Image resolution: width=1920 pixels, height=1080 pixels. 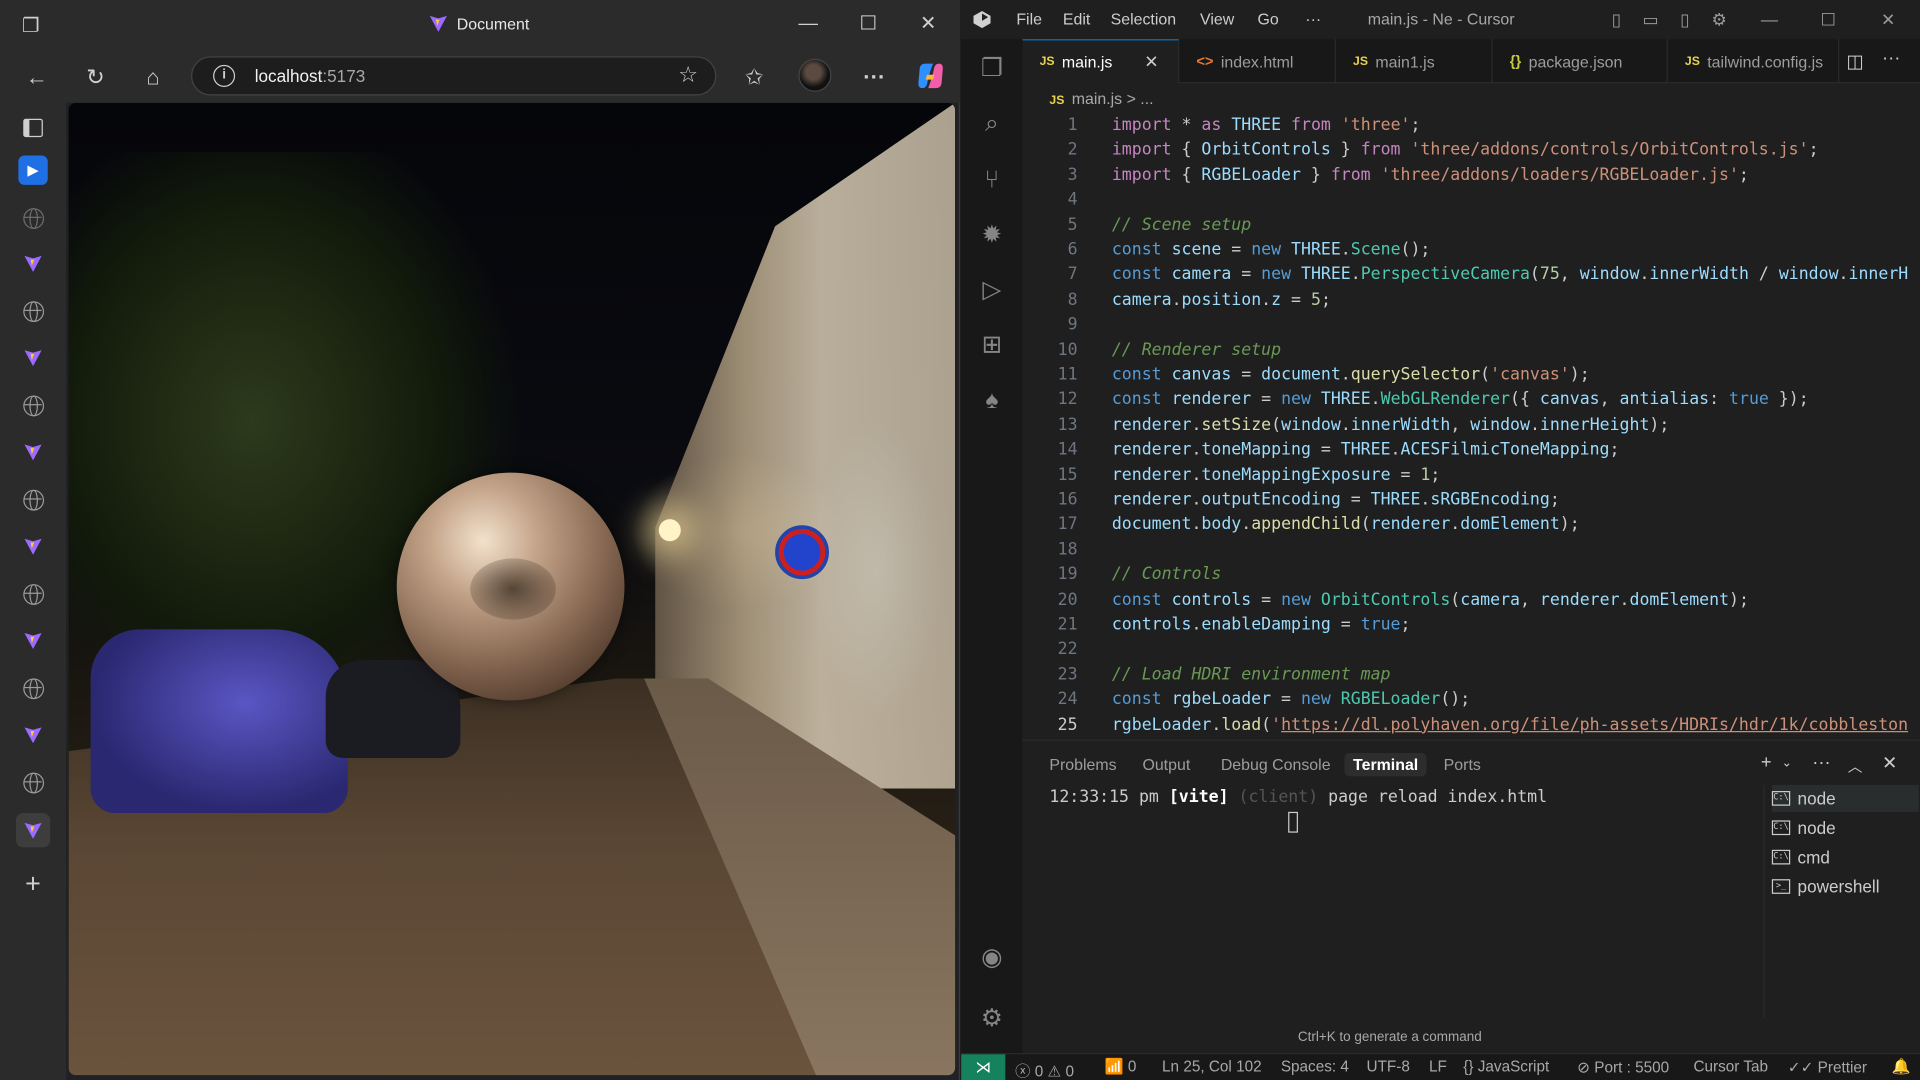 What do you see at coordinates (1855, 61) in the screenshot?
I see `split-editor-icon: ◫` at bounding box center [1855, 61].